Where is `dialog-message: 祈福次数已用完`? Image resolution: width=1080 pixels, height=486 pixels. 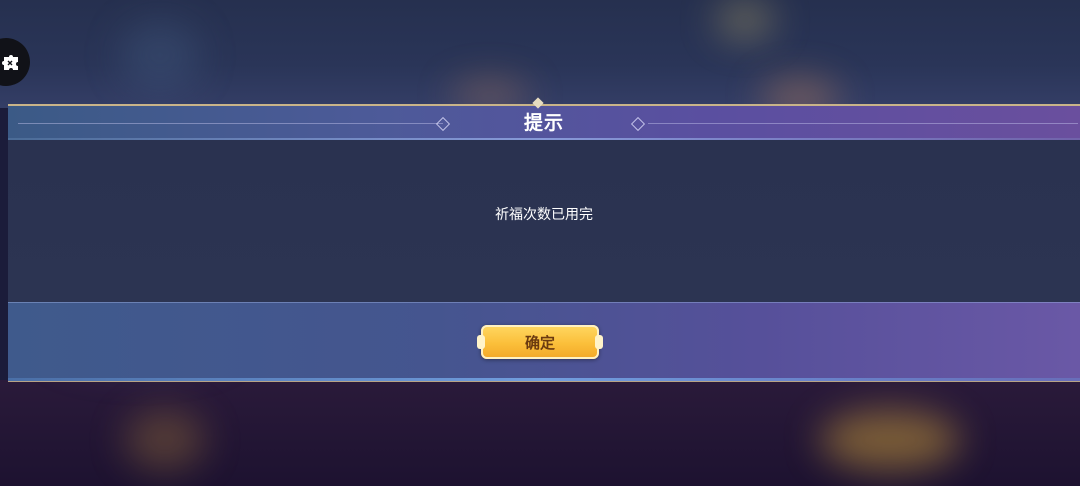
dialog-message: 祈福次数已用完 is located at coordinates (544, 215).